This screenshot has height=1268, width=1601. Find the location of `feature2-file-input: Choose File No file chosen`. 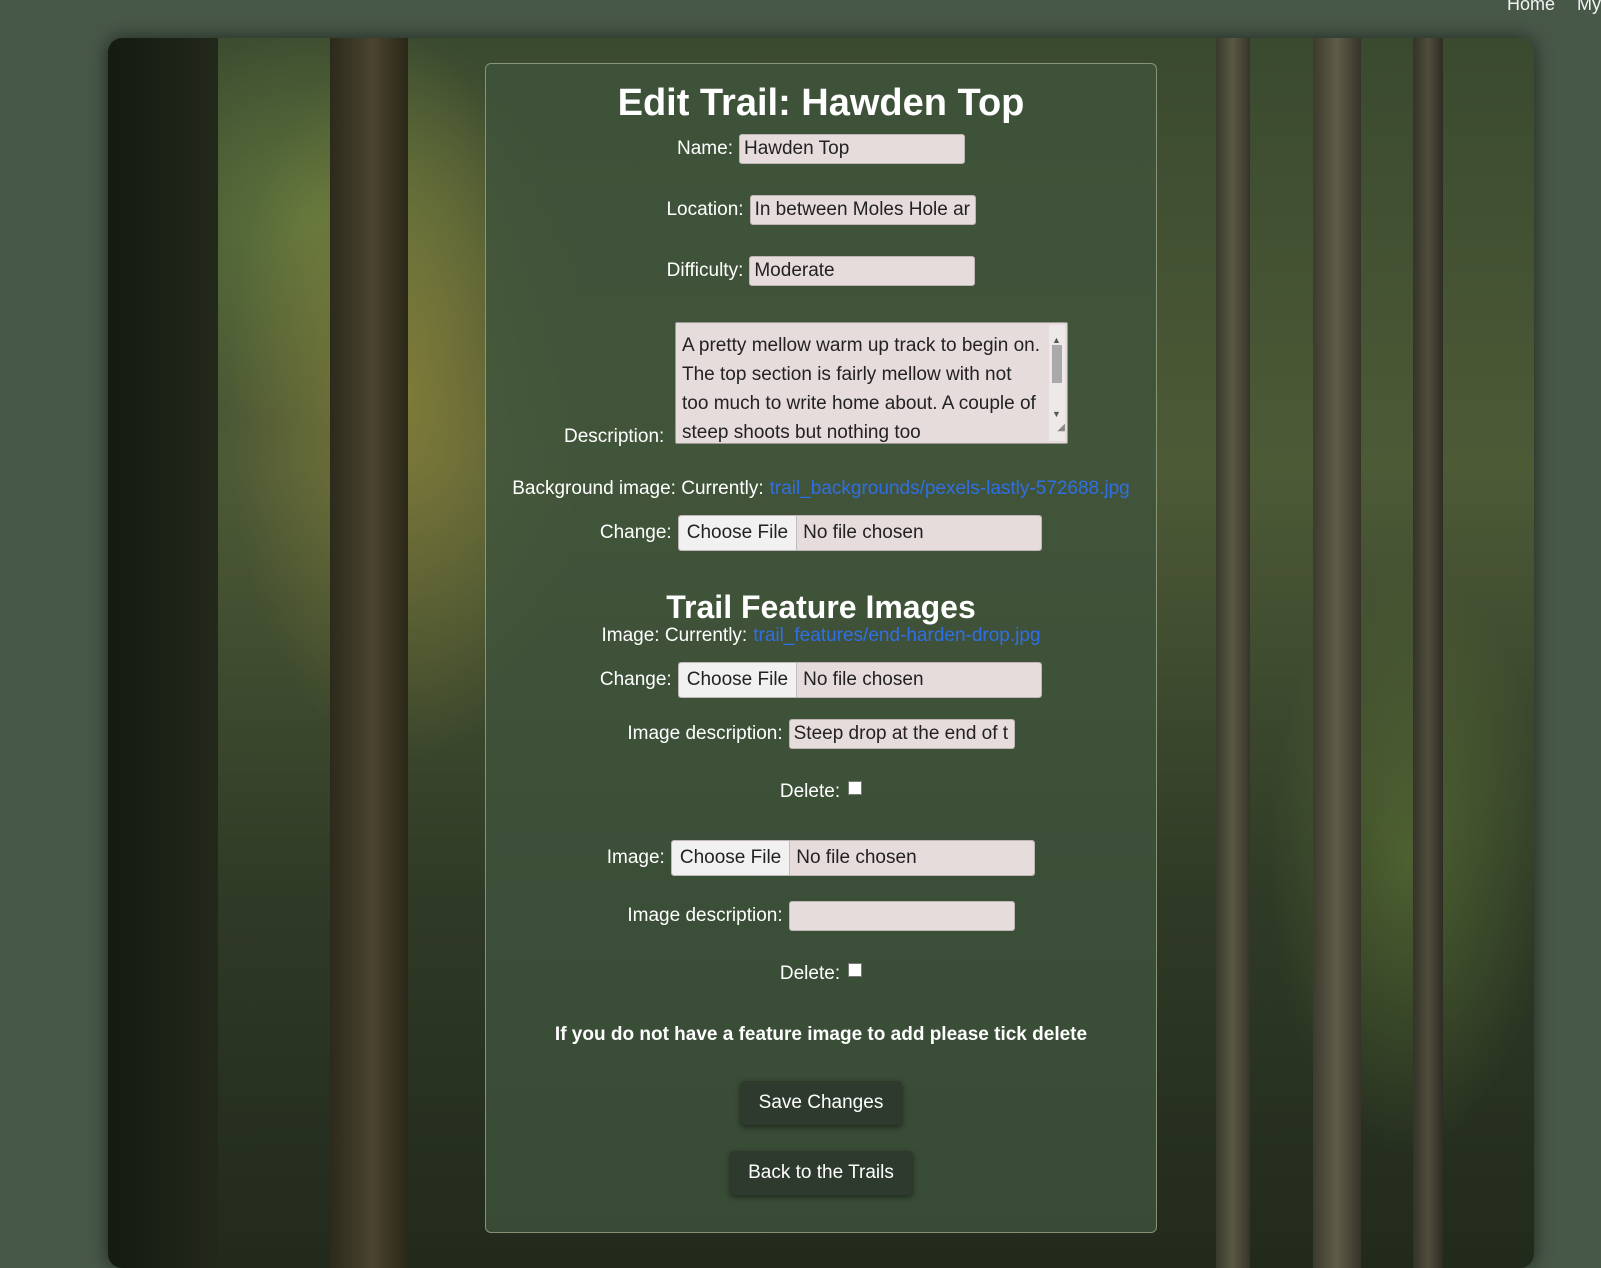

feature2-file-input: Choose File No file chosen is located at coordinates (853, 858).